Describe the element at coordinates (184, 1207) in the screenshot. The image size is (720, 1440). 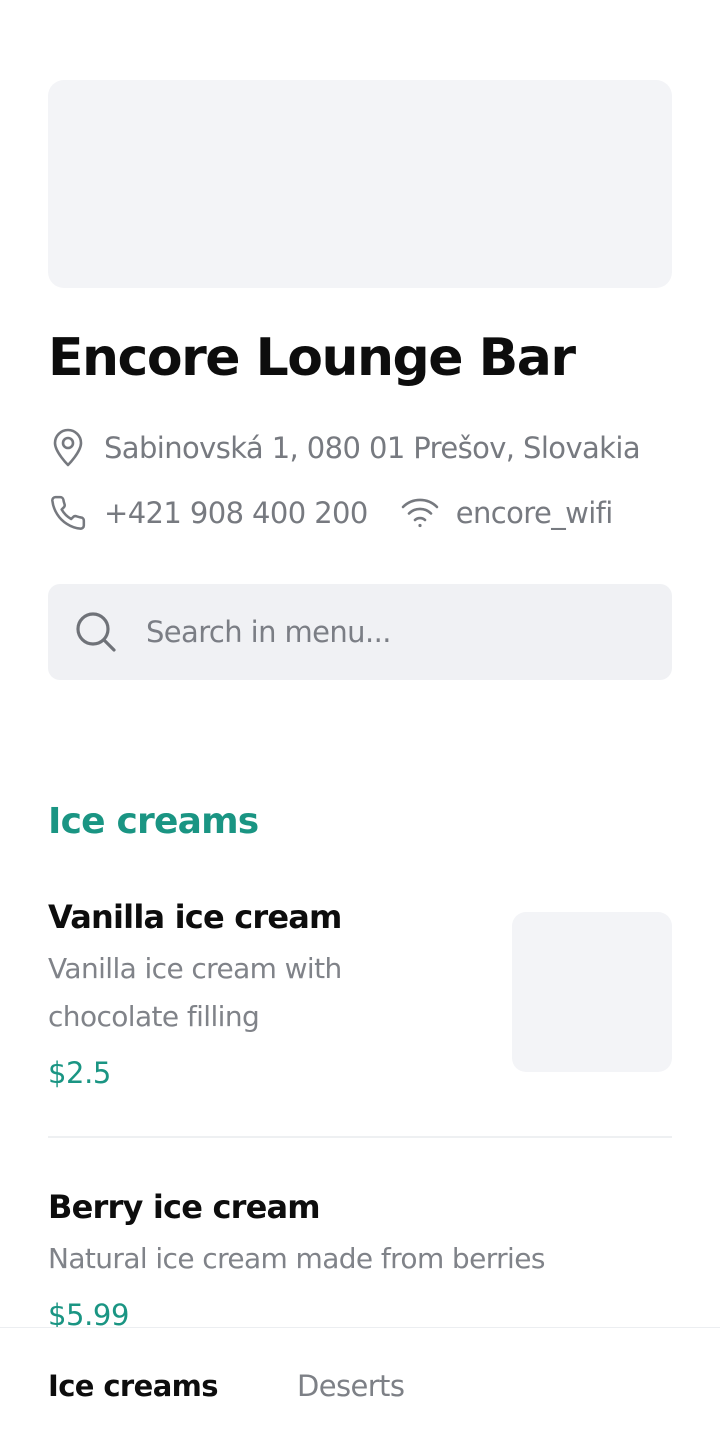
I see `menu-item-name: Berry ice cream` at that location.